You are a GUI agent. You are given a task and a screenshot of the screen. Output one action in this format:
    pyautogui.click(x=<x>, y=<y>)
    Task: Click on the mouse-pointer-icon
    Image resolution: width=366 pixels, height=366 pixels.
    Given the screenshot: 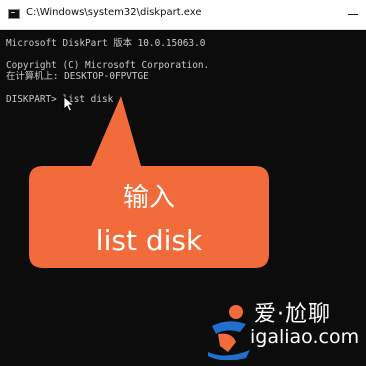 What is the action you would take?
    pyautogui.click(x=69, y=104)
    